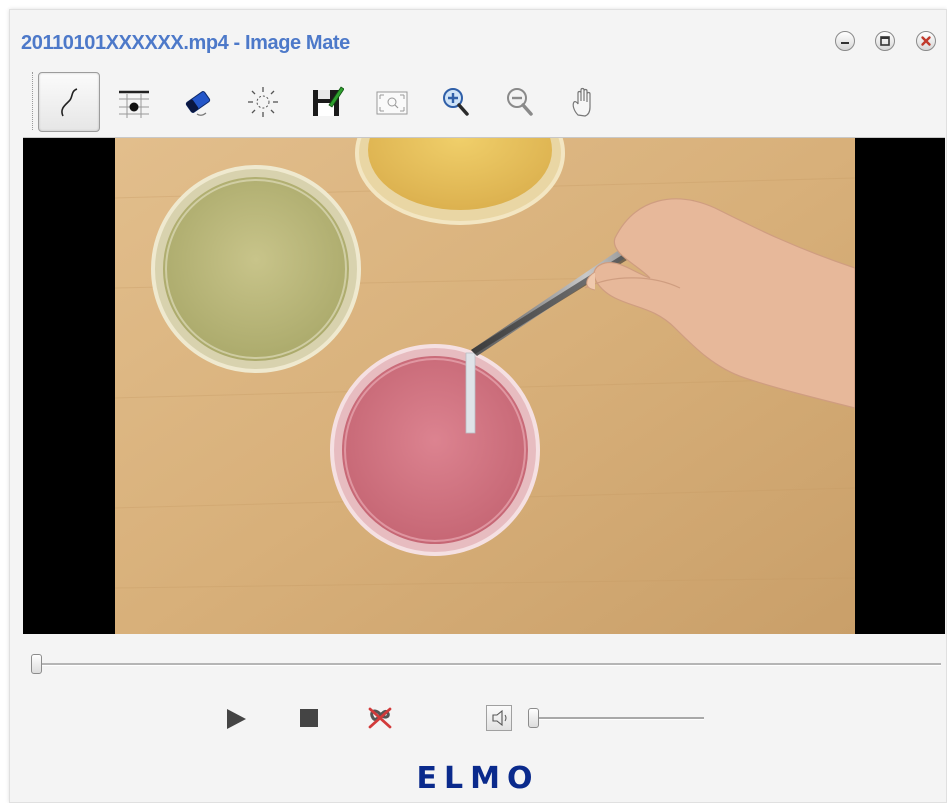  Describe the element at coordinates (33, 101) in the screenshot. I see `toolbar-grip` at that location.